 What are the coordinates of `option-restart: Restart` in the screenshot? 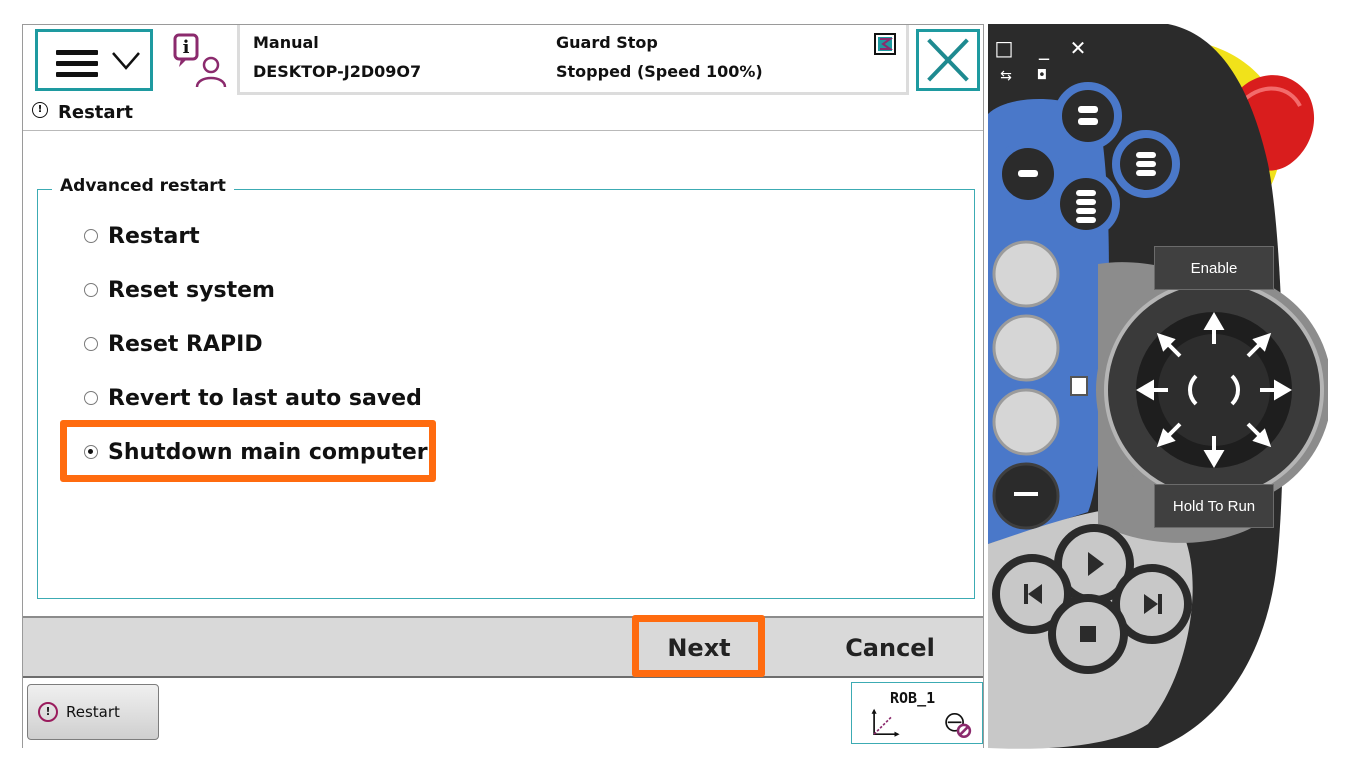 It's located at (142, 236).